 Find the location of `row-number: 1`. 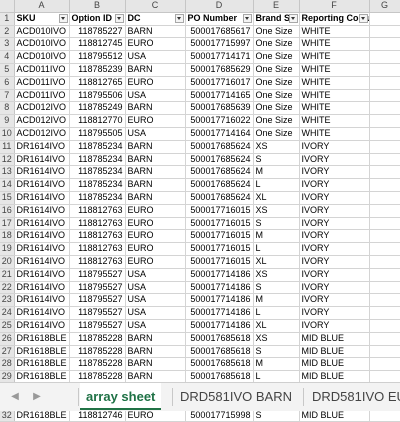

row-number: 1 is located at coordinates (7, 19).